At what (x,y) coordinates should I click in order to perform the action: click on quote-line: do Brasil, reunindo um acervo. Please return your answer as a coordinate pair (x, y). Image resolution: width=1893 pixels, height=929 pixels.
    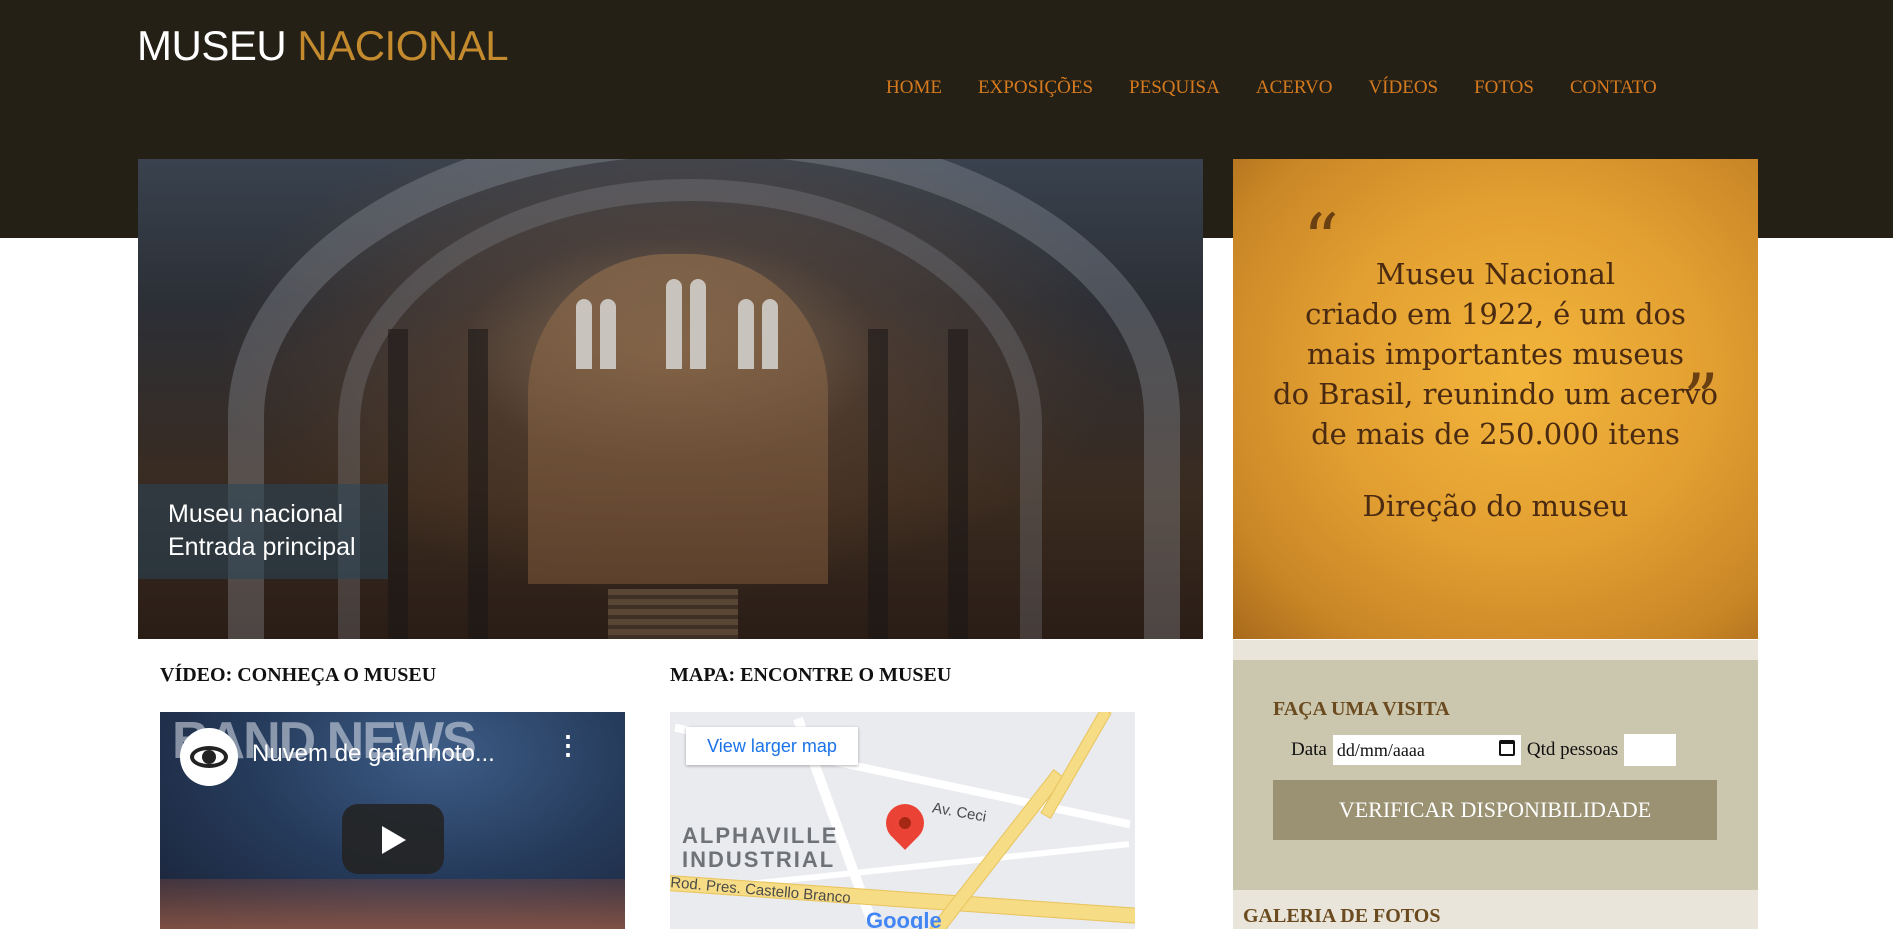
    Looking at the image, I should click on (1495, 394).